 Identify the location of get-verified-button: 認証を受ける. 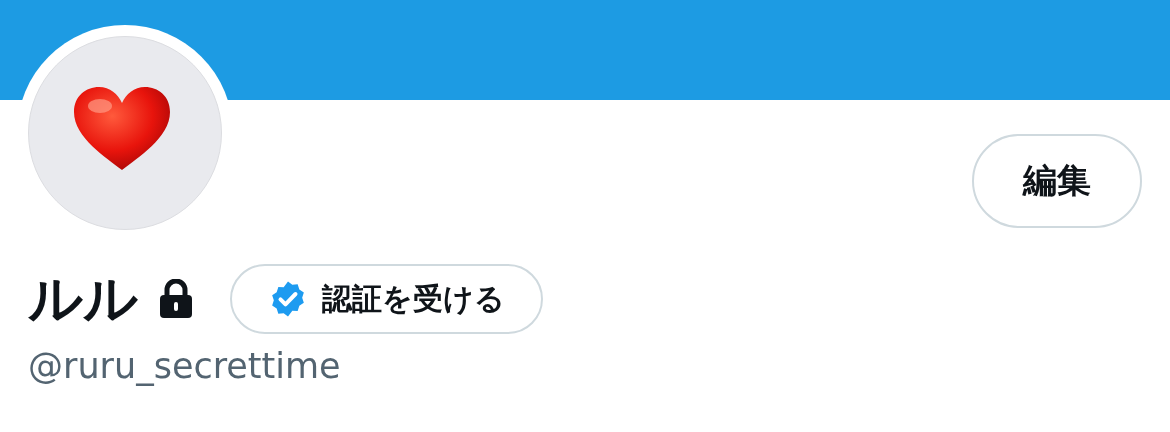
(386, 299).